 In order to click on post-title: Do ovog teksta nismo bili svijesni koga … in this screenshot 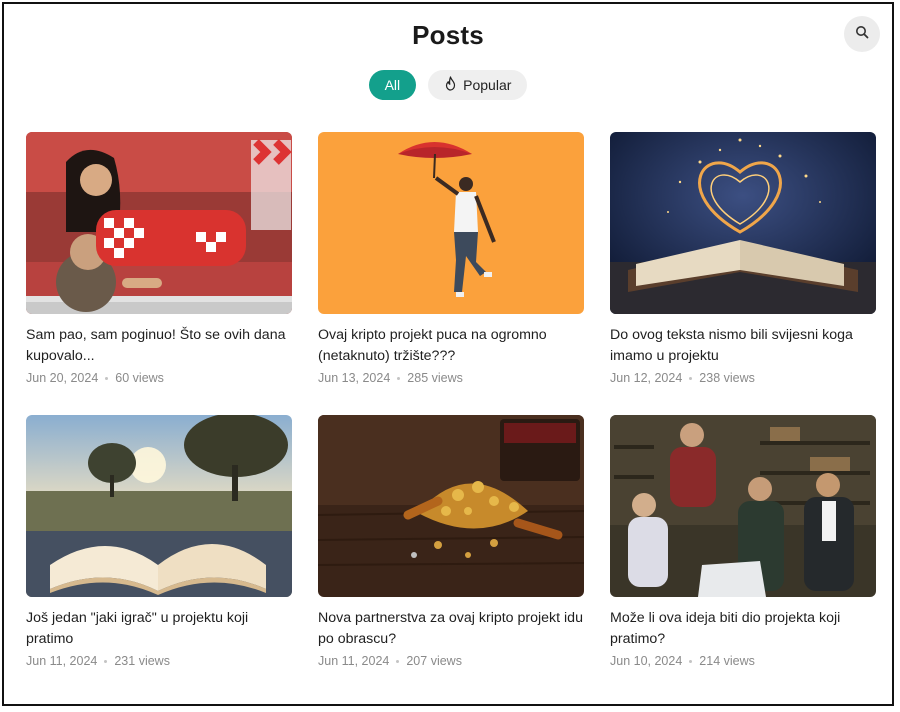, I will do `click(743, 346)`.